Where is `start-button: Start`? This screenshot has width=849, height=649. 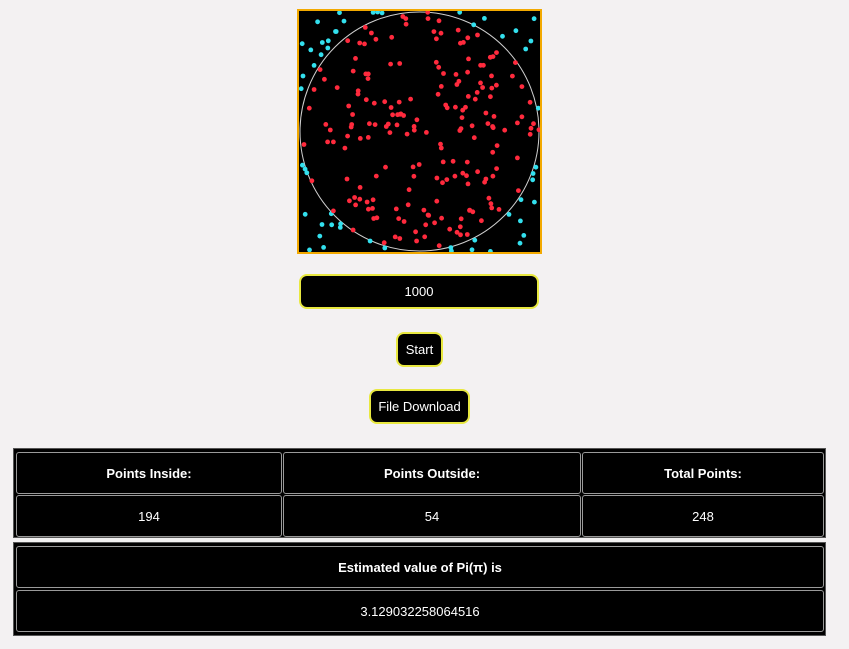 start-button: Start is located at coordinates (419, 349).